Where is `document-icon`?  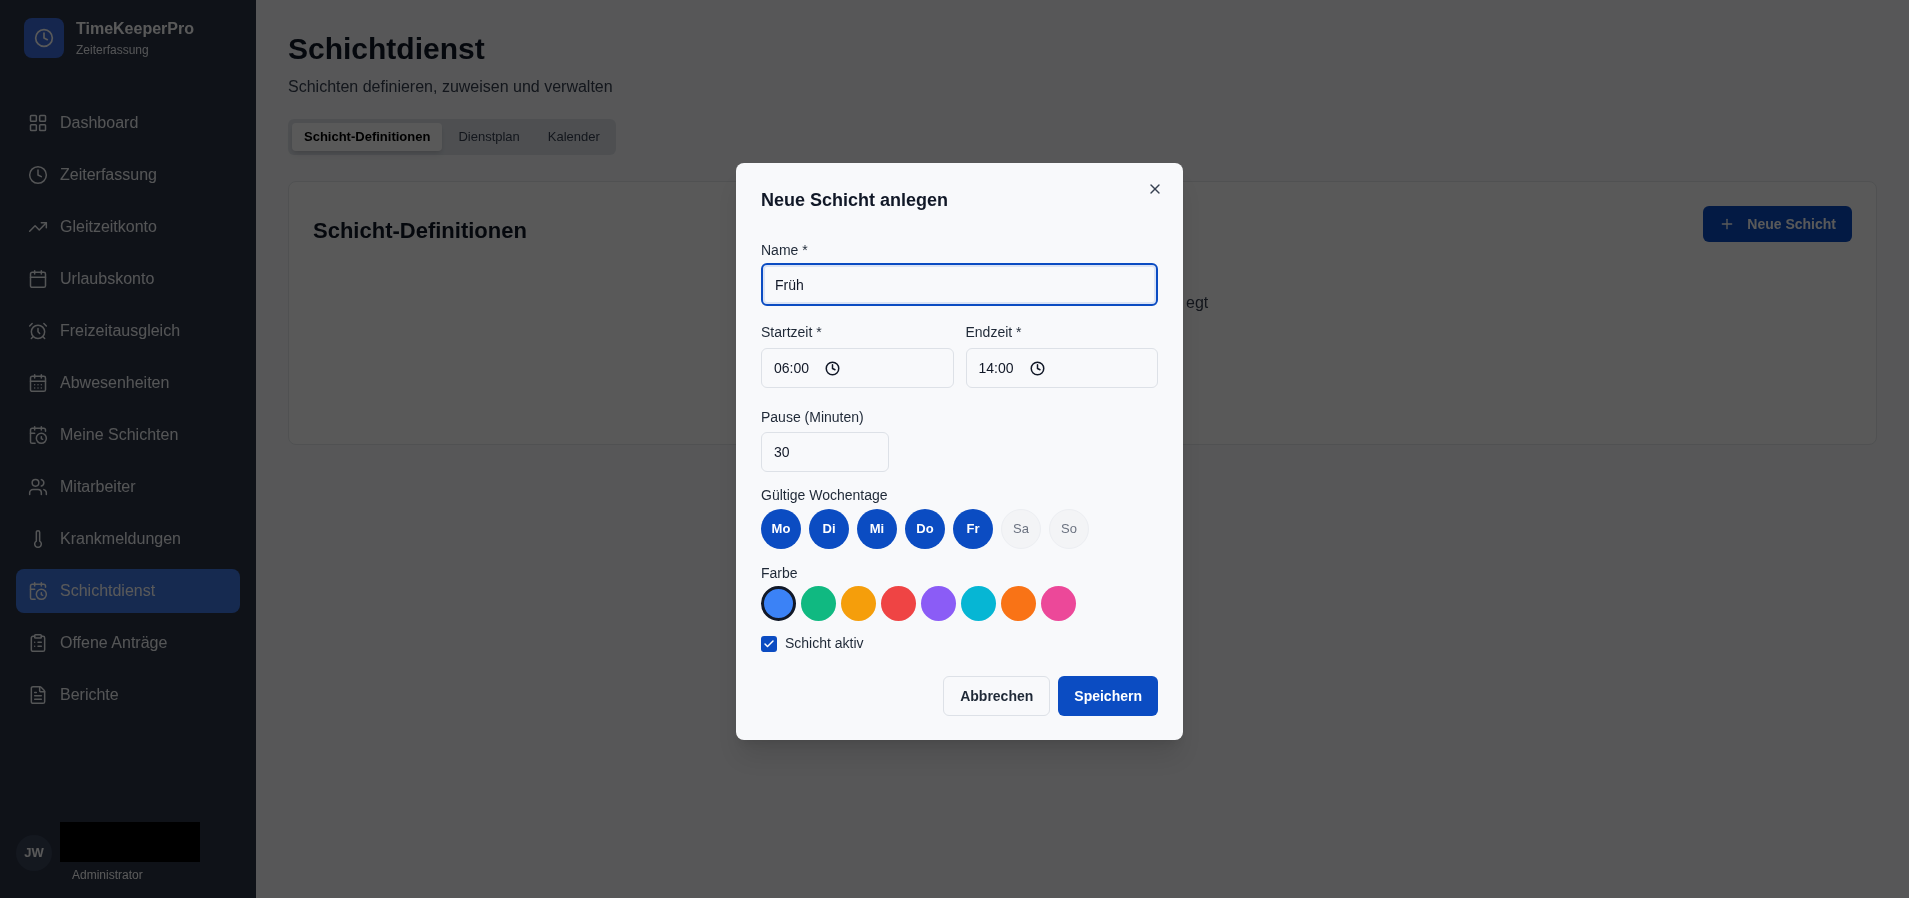 document-icon is located at coordinates (38, 695).